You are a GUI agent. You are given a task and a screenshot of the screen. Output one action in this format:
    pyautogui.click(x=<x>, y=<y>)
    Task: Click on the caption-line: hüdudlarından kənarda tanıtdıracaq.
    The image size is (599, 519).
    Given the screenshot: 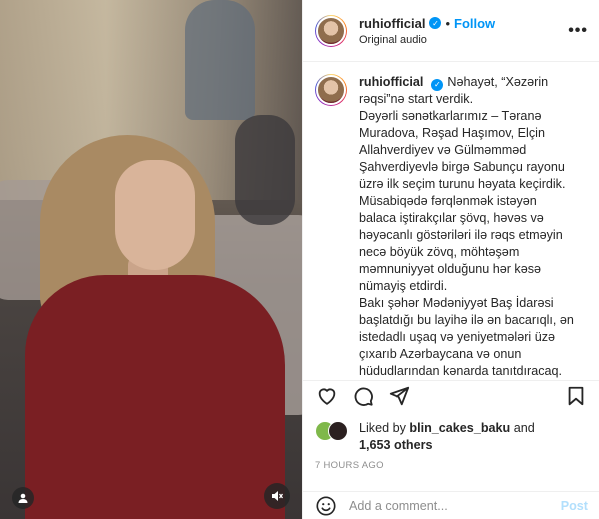 What is the action you would take?
    pyautogui.click(x=461, y=371)
    